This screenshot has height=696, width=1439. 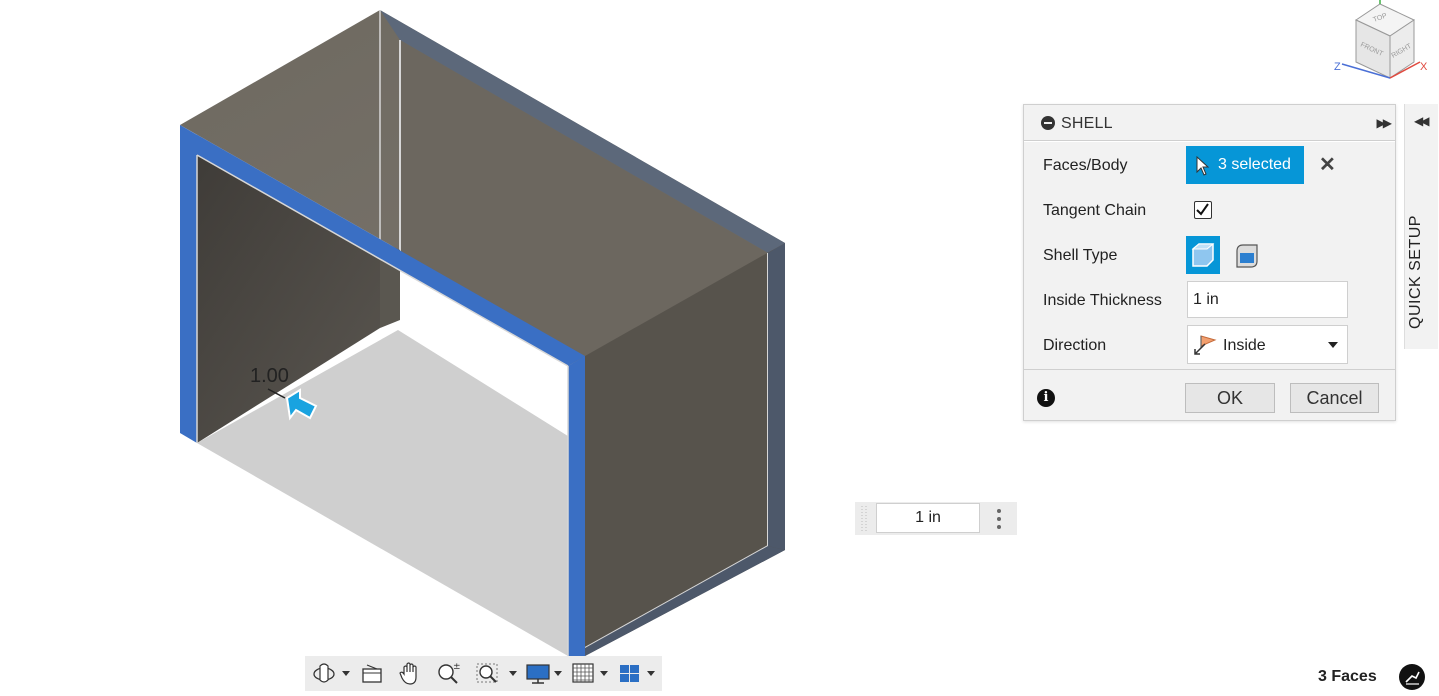 I want to click on pan-icon, so click(x=410, y=673).